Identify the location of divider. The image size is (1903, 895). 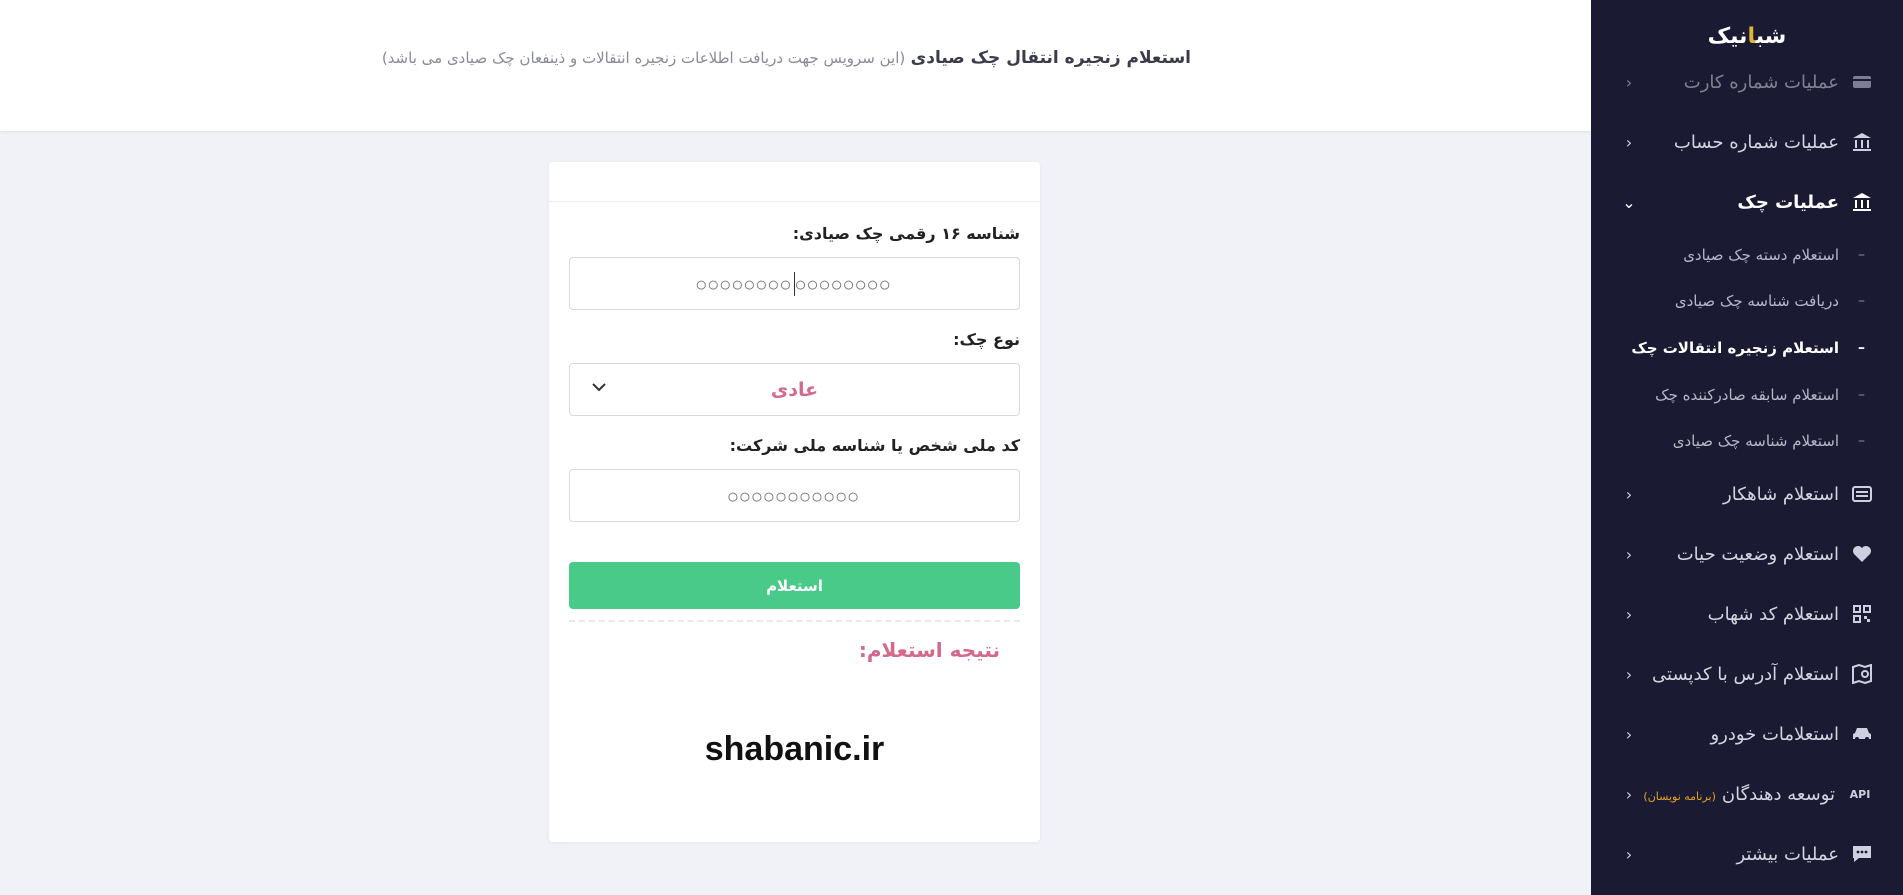
(794, 621).